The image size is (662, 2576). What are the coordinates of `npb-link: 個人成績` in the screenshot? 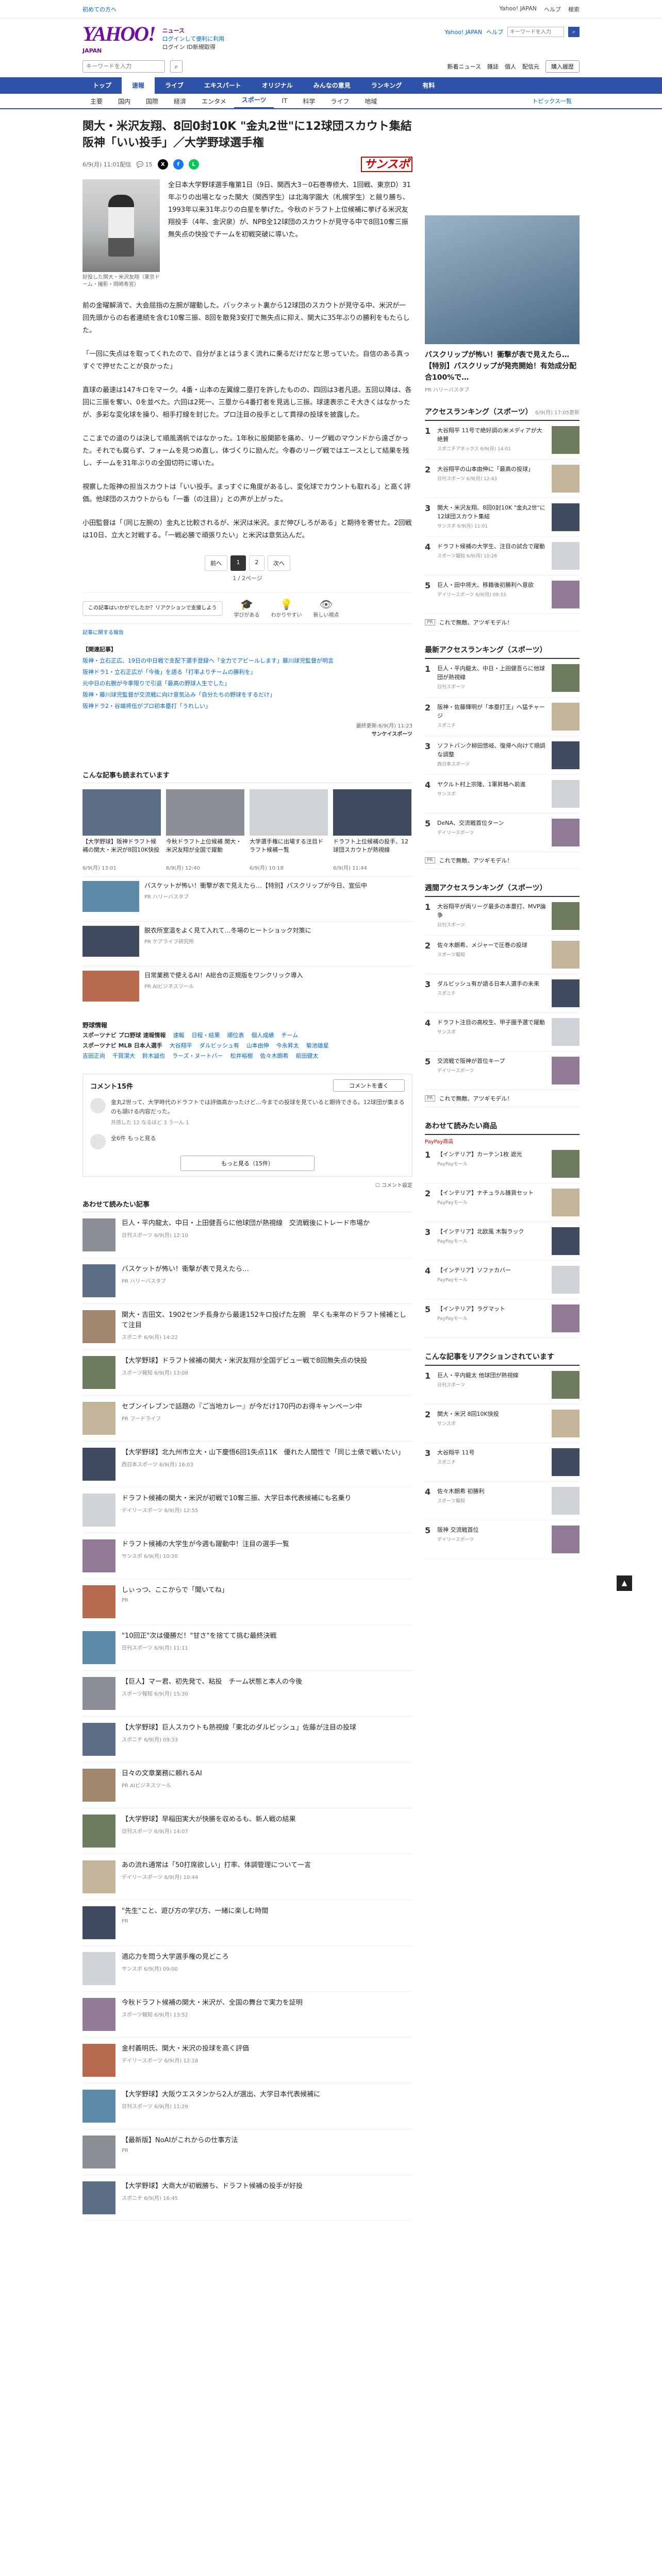 It's located at (262, 1035).